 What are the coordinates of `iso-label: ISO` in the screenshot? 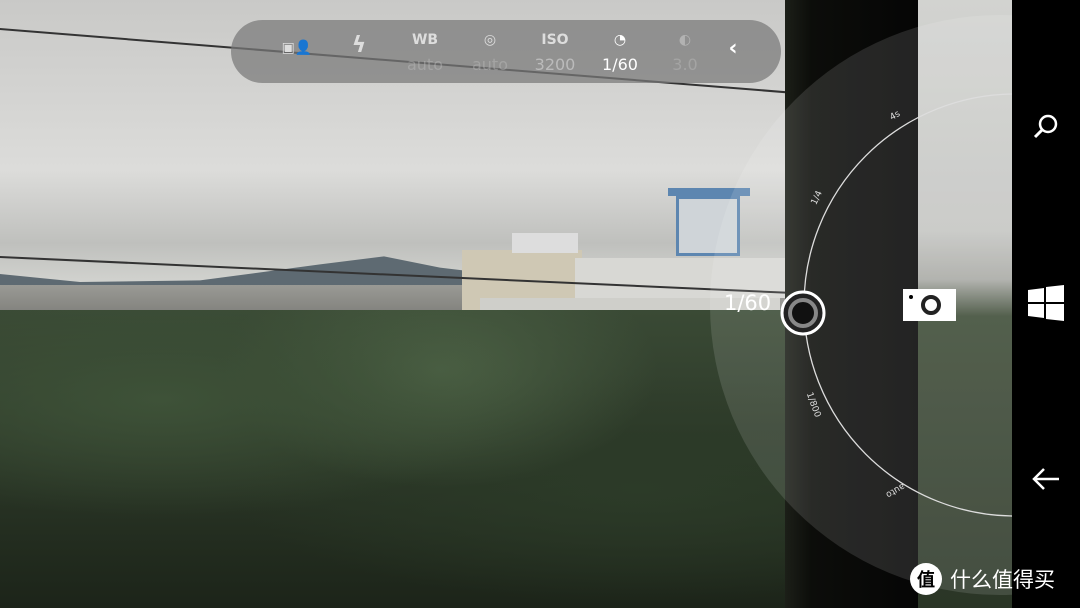 It's located at (555, 40).